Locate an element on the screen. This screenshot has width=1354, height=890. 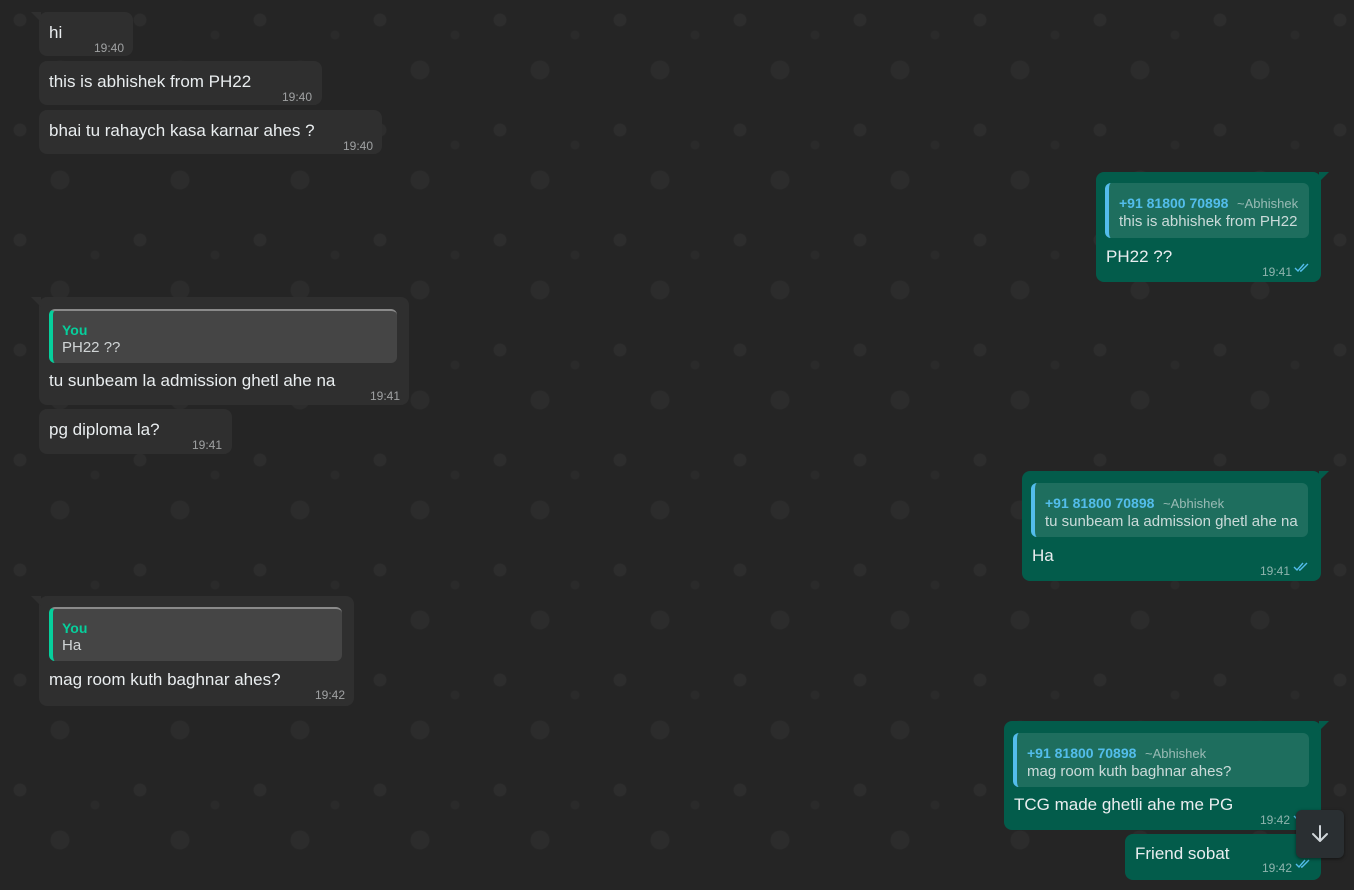
message-text: hi is located at coordinates (56, 32).